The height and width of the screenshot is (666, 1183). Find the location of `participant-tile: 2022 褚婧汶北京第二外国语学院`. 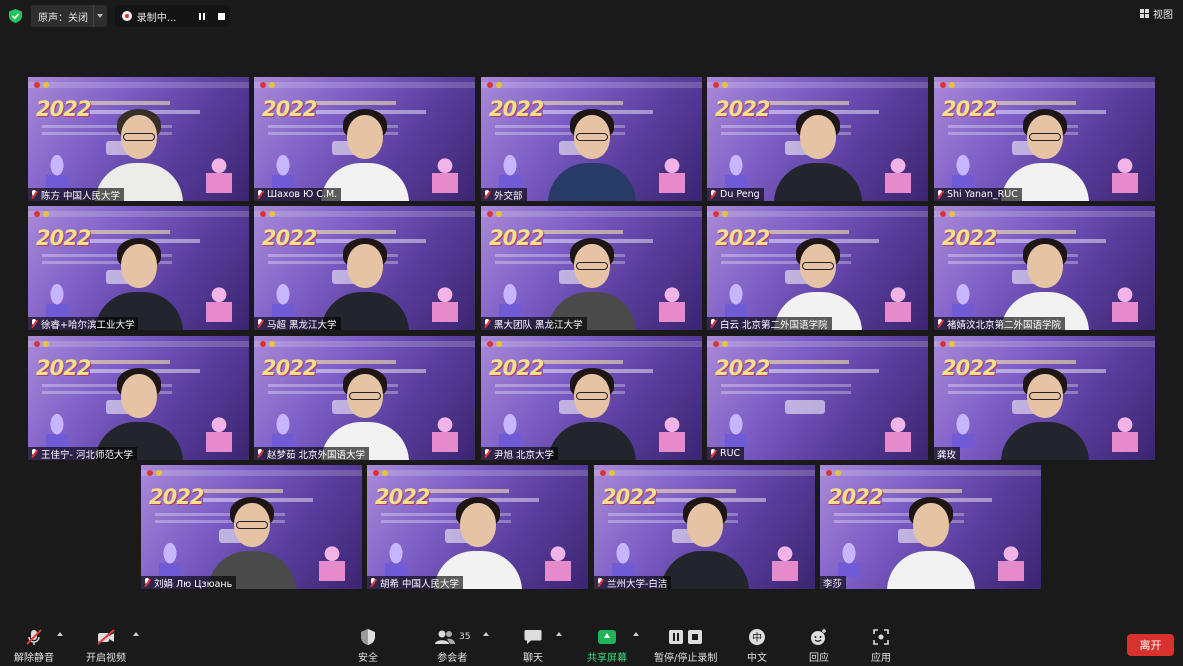

participant-tile: 2022 褚婧汶北京第二外国语学院 is located at coordinates (1044, 268).